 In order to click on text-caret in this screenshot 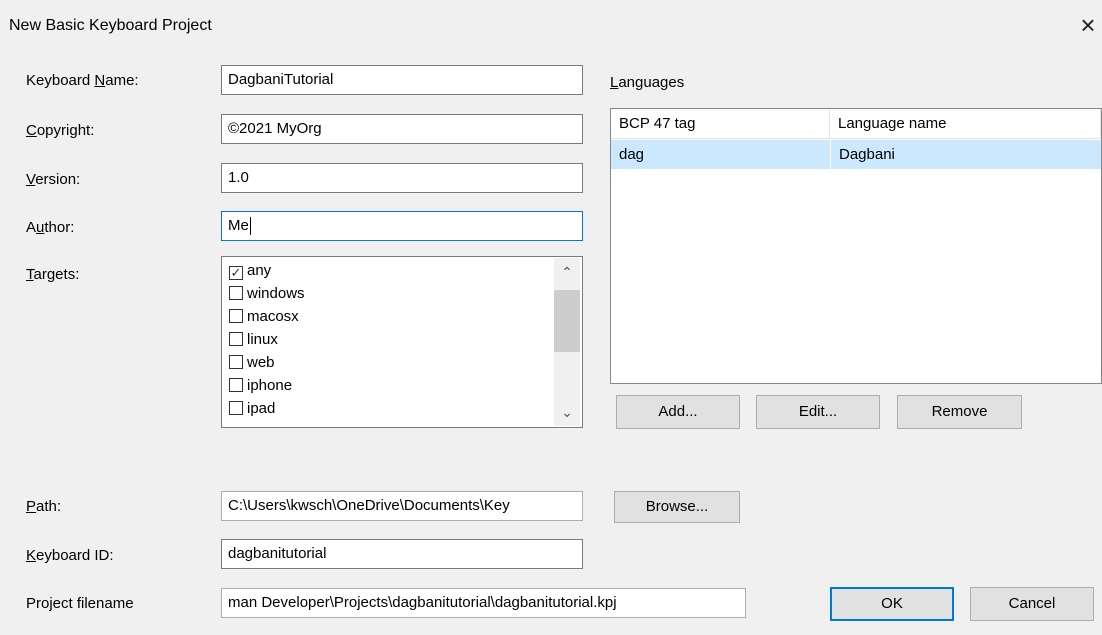, I will do `click(250, 226)`.